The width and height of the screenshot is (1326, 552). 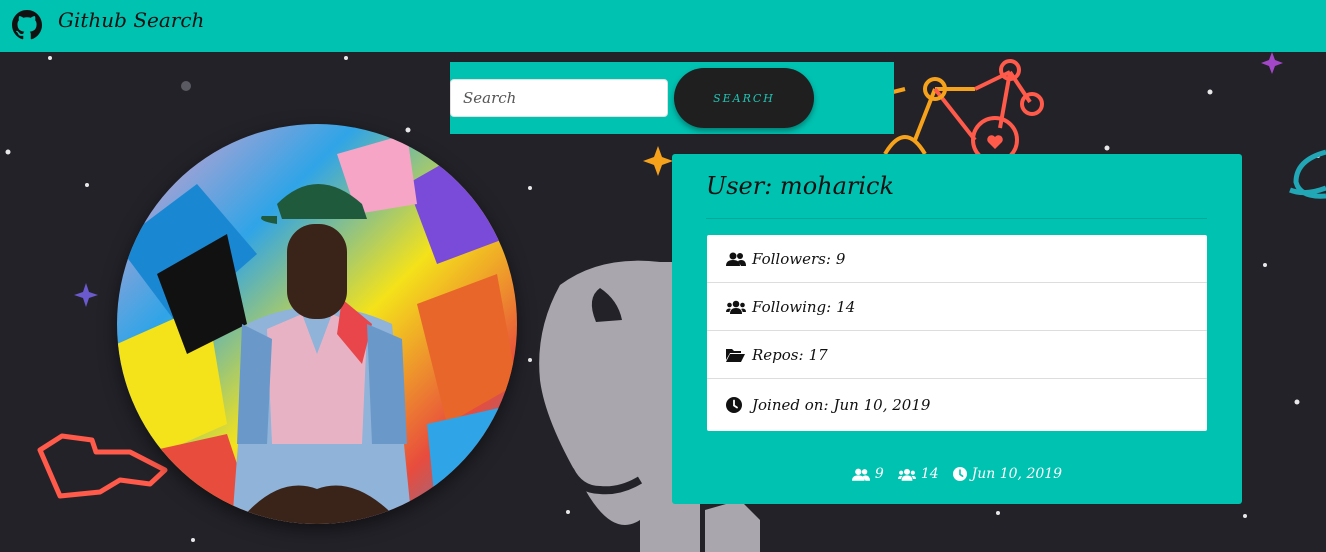 I want to click on stat-followers: 9, so click(x=867, y=474).